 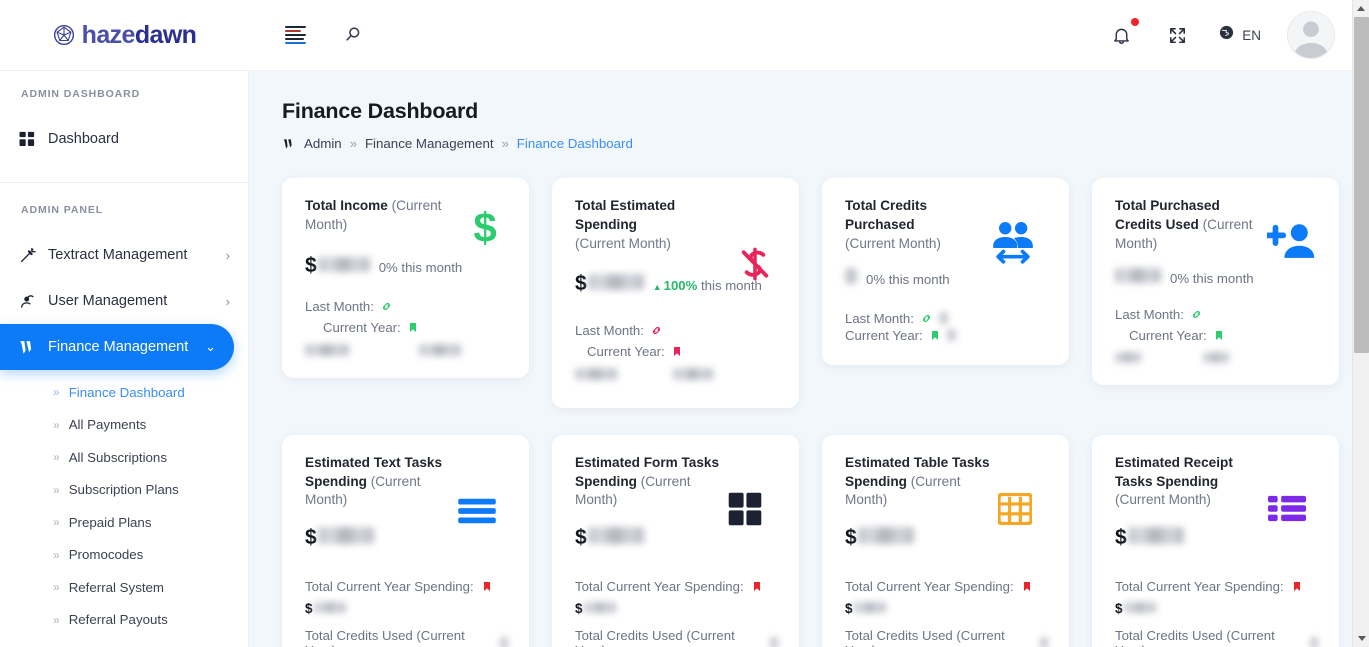 I want to click on search-icon, so click(x=353, y=35).